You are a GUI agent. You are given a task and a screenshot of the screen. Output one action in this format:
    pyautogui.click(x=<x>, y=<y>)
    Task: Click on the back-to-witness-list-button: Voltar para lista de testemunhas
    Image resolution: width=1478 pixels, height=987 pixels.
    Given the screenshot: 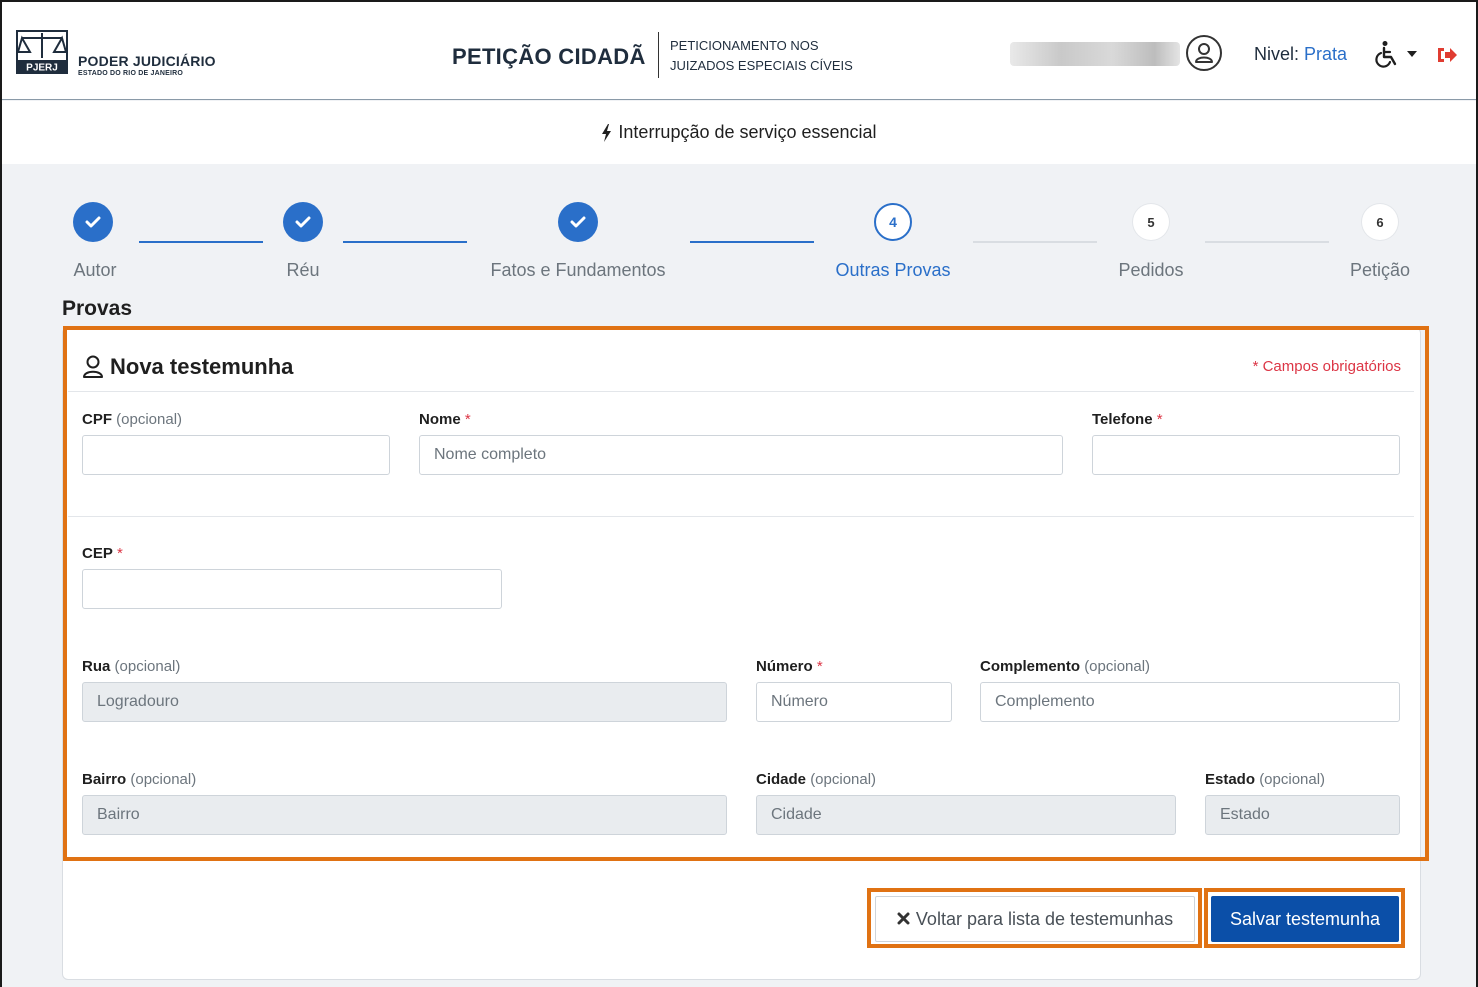 What is the action you would take?
    pyautogui.click(x=1035, y=919)
    